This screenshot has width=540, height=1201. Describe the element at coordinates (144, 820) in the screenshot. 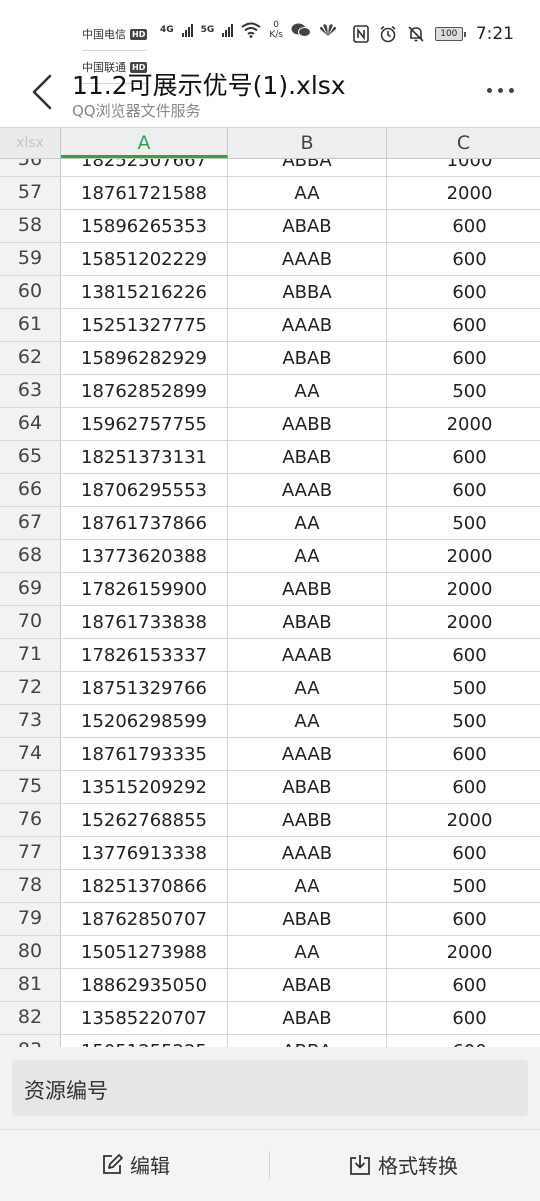

I see `cell-a: 15262768855` at that location.